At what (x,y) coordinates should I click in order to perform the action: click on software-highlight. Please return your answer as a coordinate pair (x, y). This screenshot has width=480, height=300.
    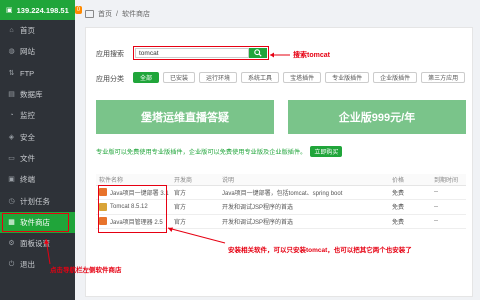
    Looking at the image, I should click on (132, 209).